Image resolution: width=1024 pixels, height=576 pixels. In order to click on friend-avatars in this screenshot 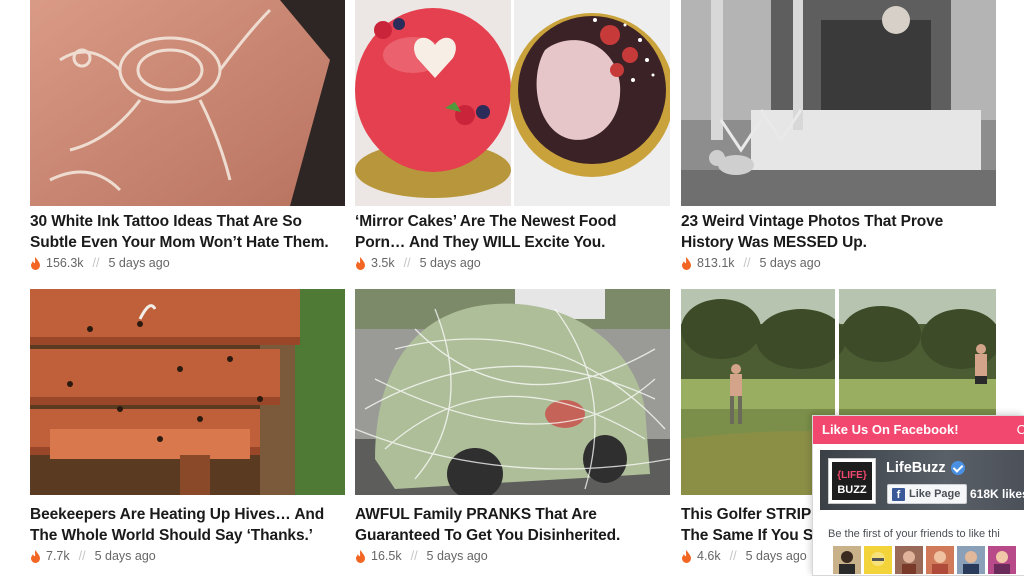, I will do `click(926, 560)`.